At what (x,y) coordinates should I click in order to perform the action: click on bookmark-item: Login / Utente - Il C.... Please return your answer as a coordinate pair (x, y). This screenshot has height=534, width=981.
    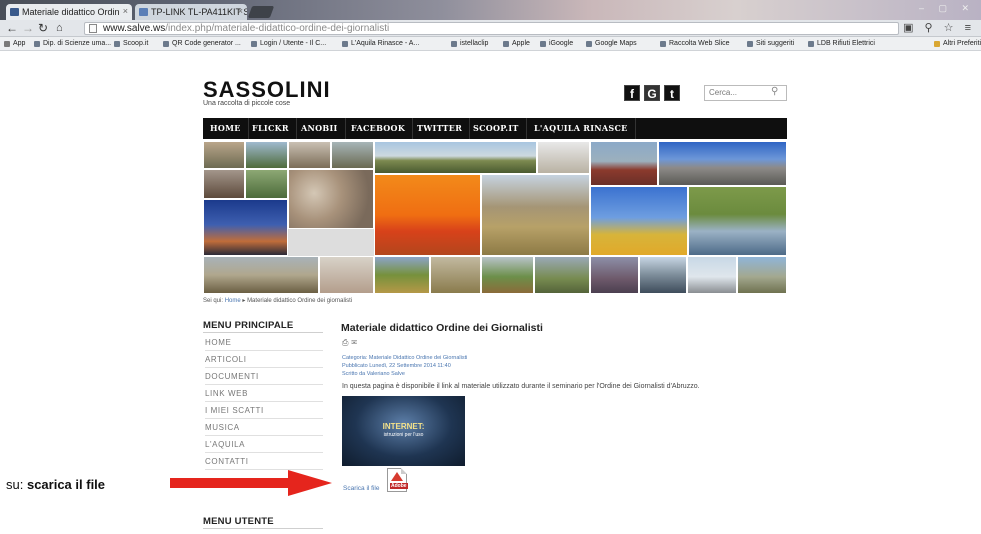
    Looking at the image, I should click on (288, 44).